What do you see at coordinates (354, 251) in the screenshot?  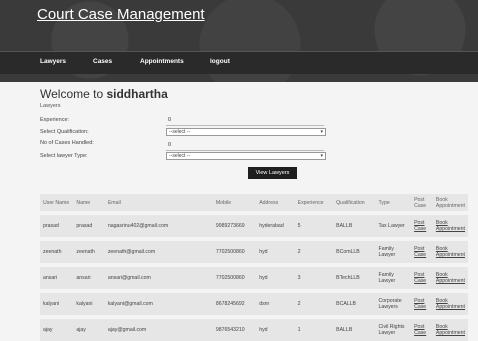 I see `cell-qualification: BComLLB` at bounding box center [354, 251].